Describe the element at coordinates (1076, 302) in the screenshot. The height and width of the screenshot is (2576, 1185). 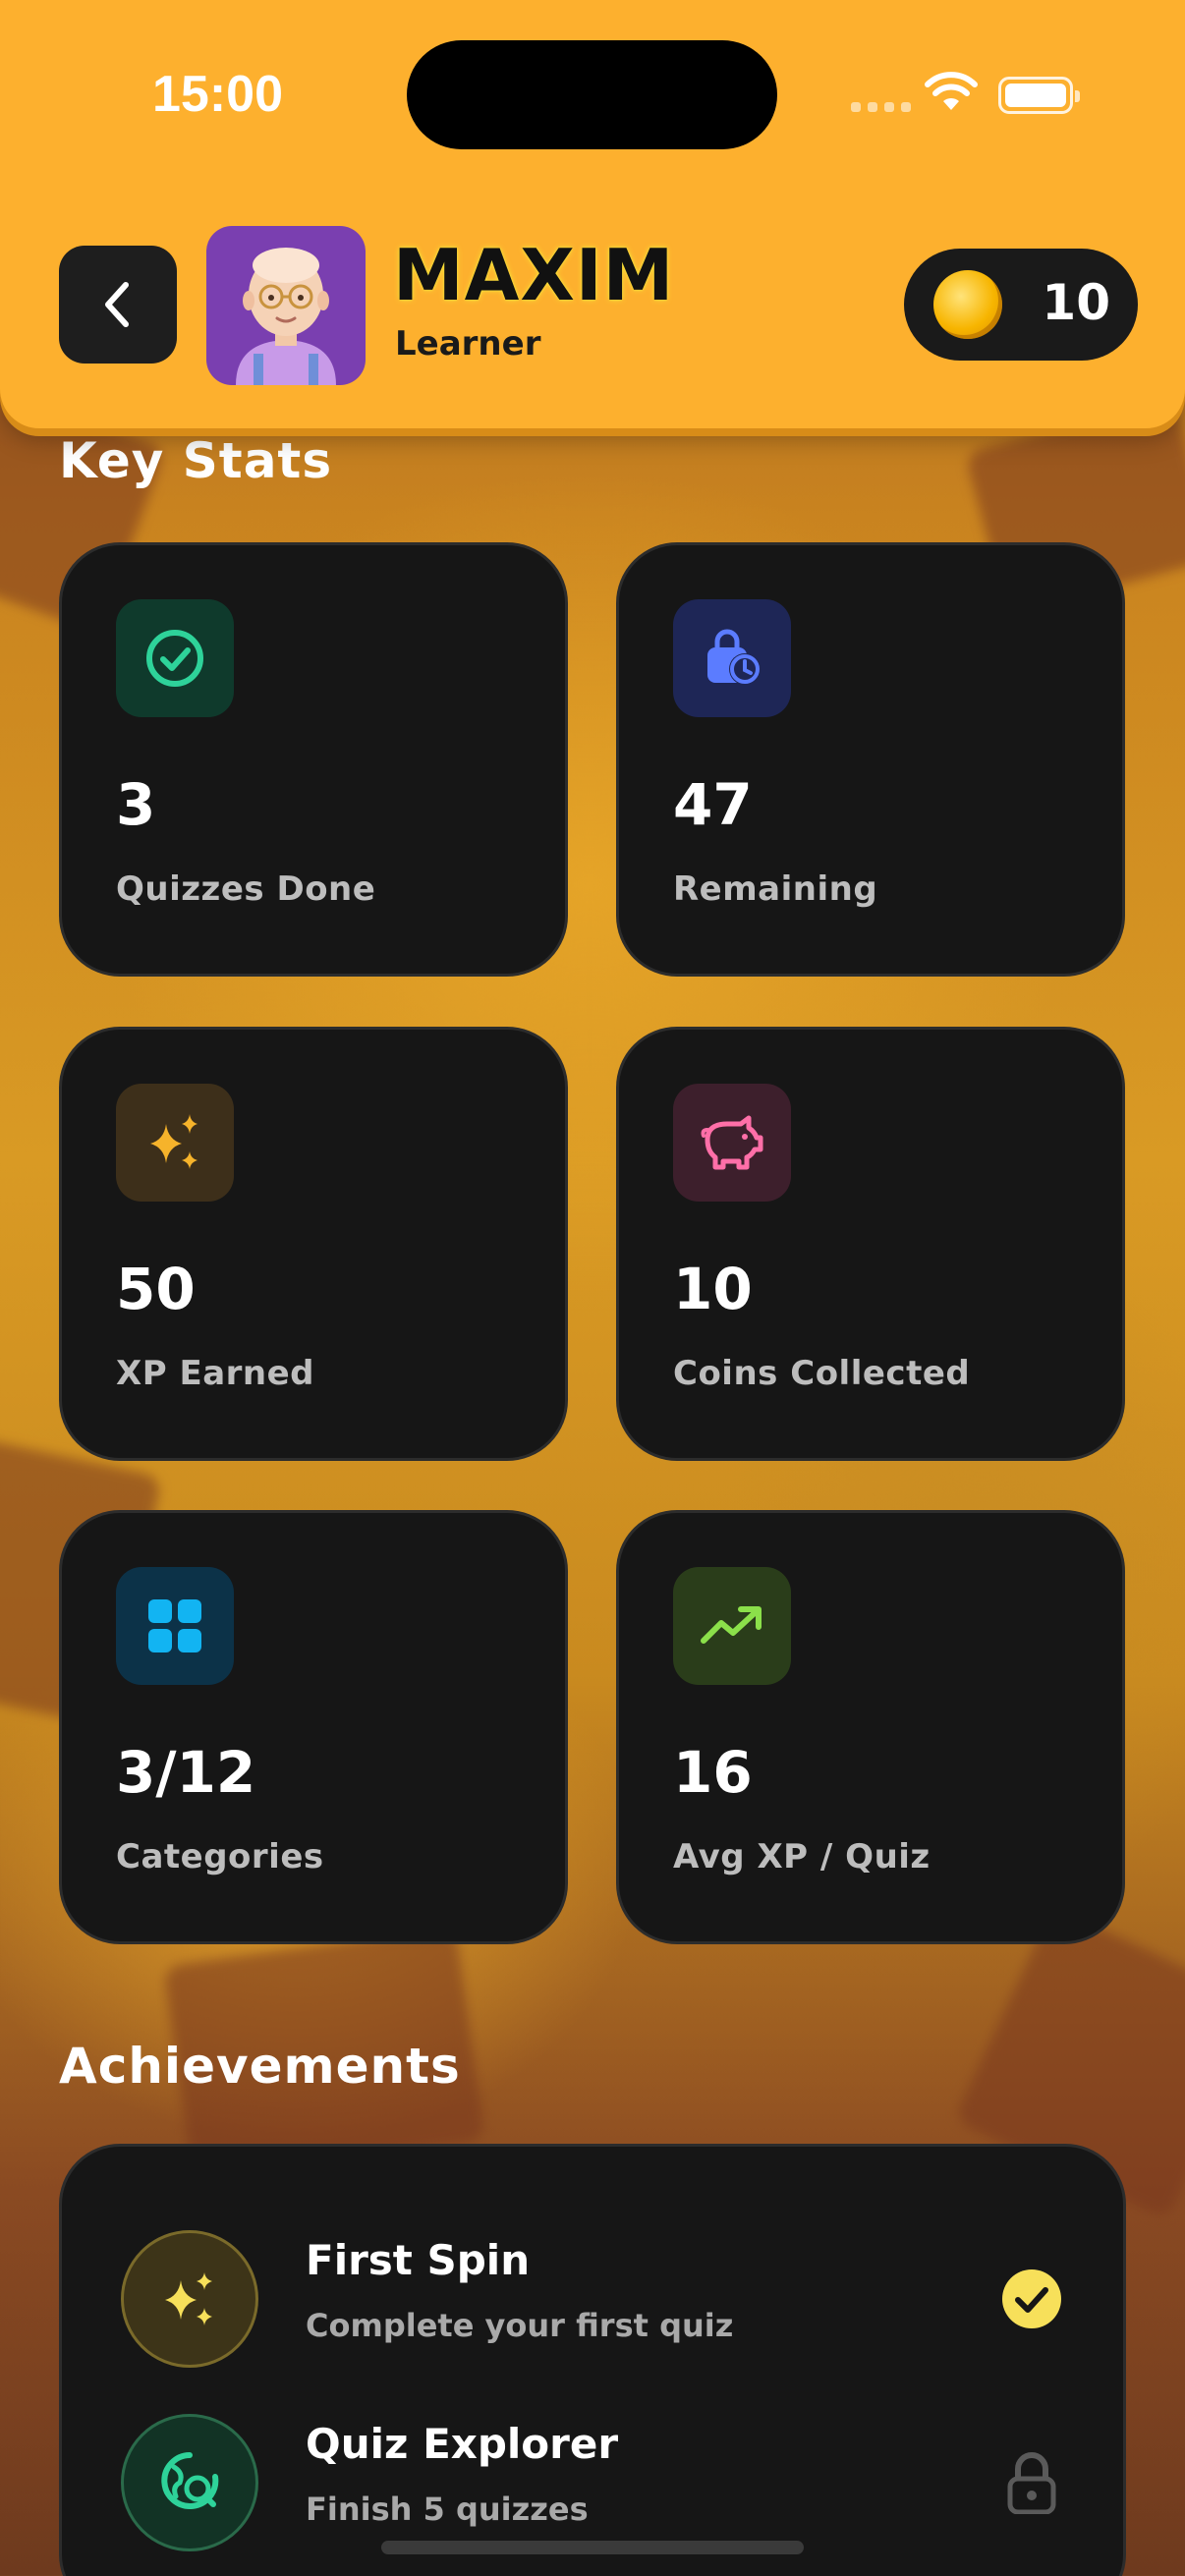
I see `coin-count: 10` at that location.